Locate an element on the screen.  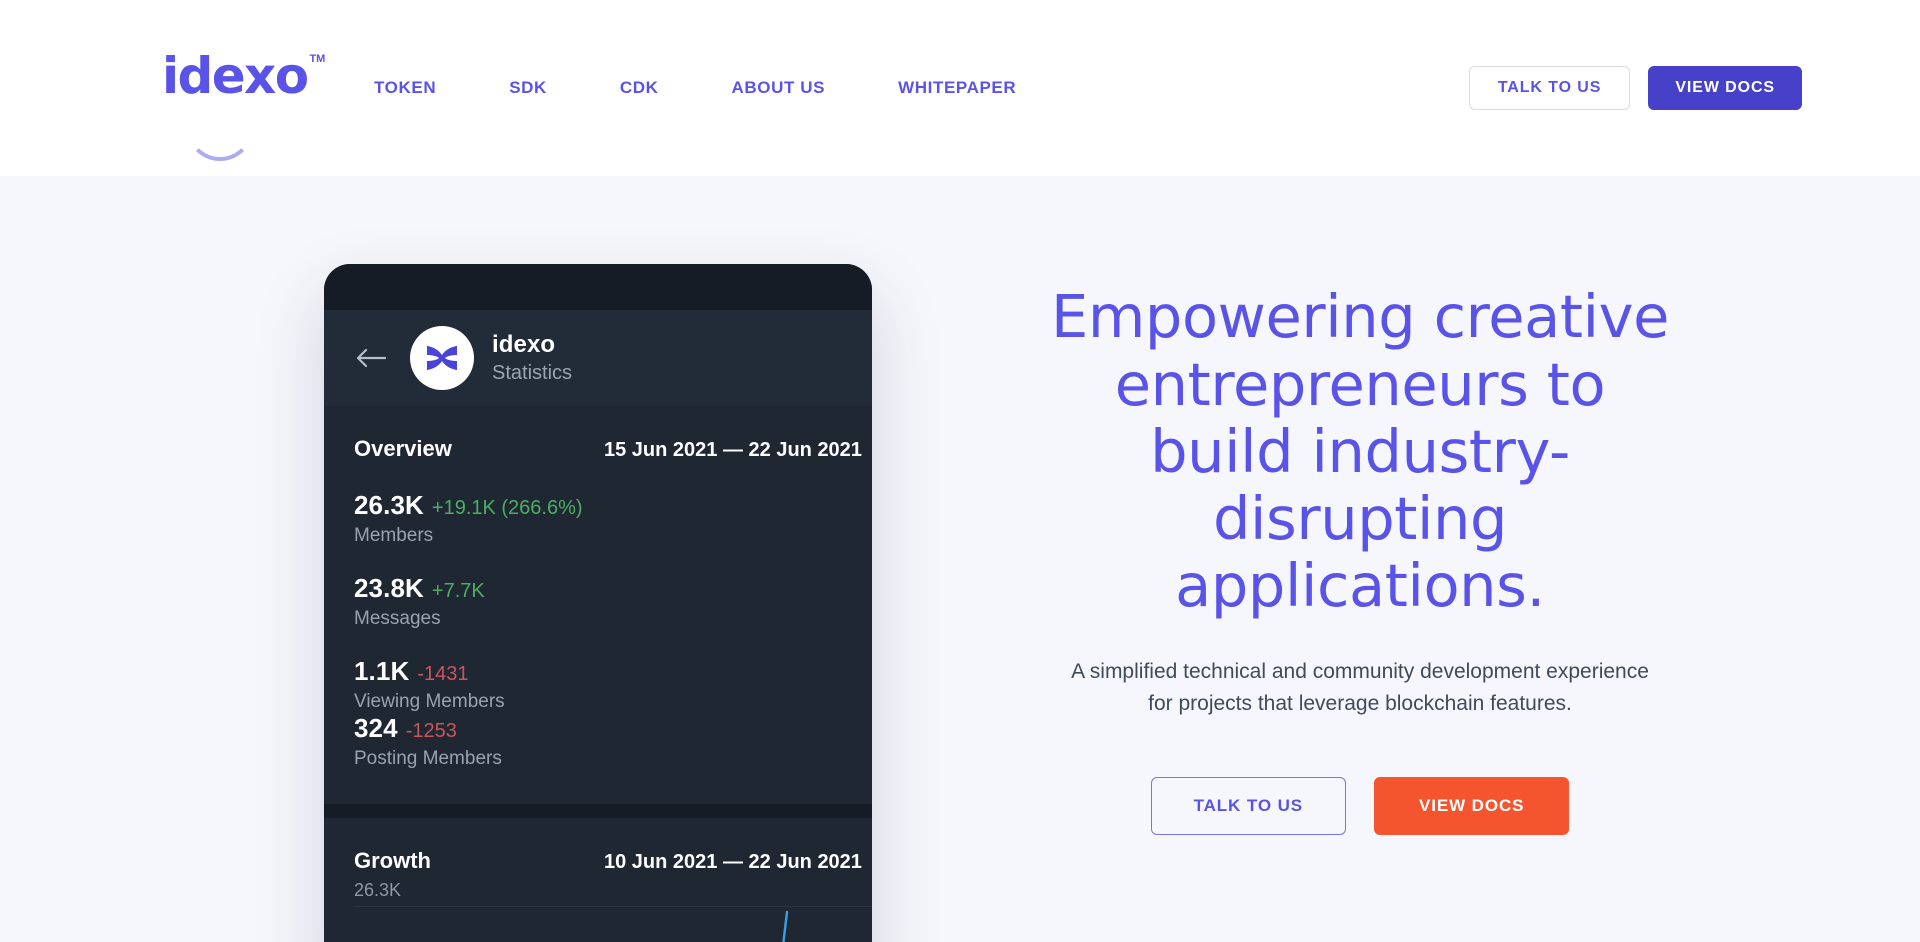
growth-title: Growth is located at coordinates (392, 860).